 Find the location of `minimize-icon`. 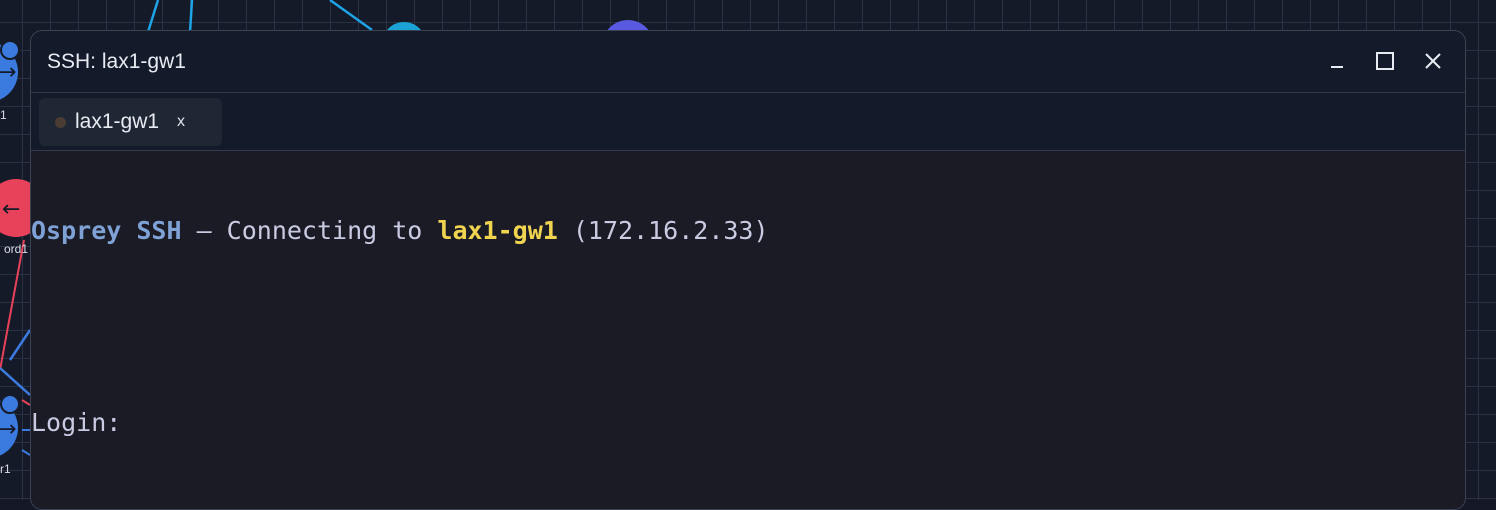

minimize-icon is located at coordinates (1337, 67).